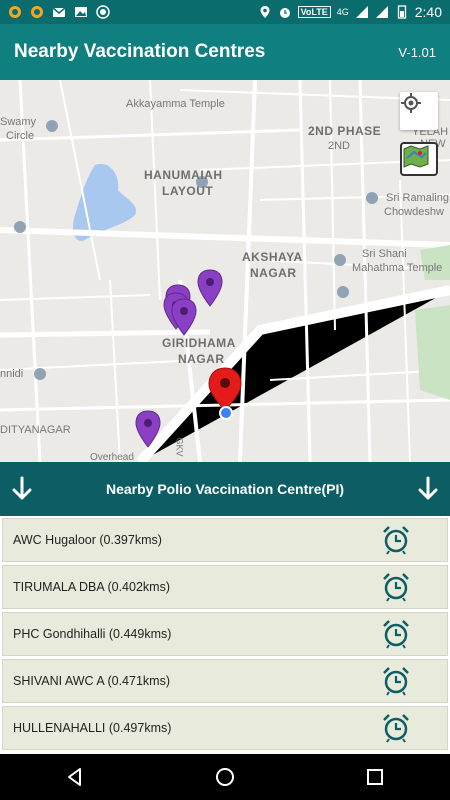  I want to click on map-label-circle: Circle, so click(20, 136).